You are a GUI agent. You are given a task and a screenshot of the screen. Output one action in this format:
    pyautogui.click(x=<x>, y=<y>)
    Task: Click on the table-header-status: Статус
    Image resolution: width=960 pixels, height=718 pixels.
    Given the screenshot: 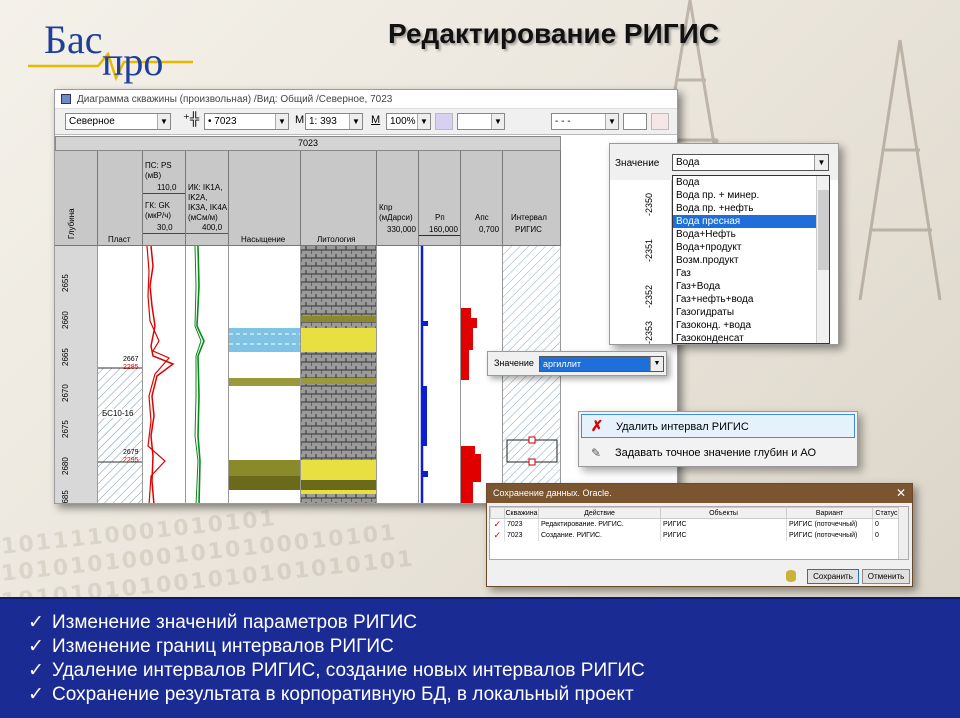 What is the action you would take?
    pyautogui.click(x=886, y=513)
    